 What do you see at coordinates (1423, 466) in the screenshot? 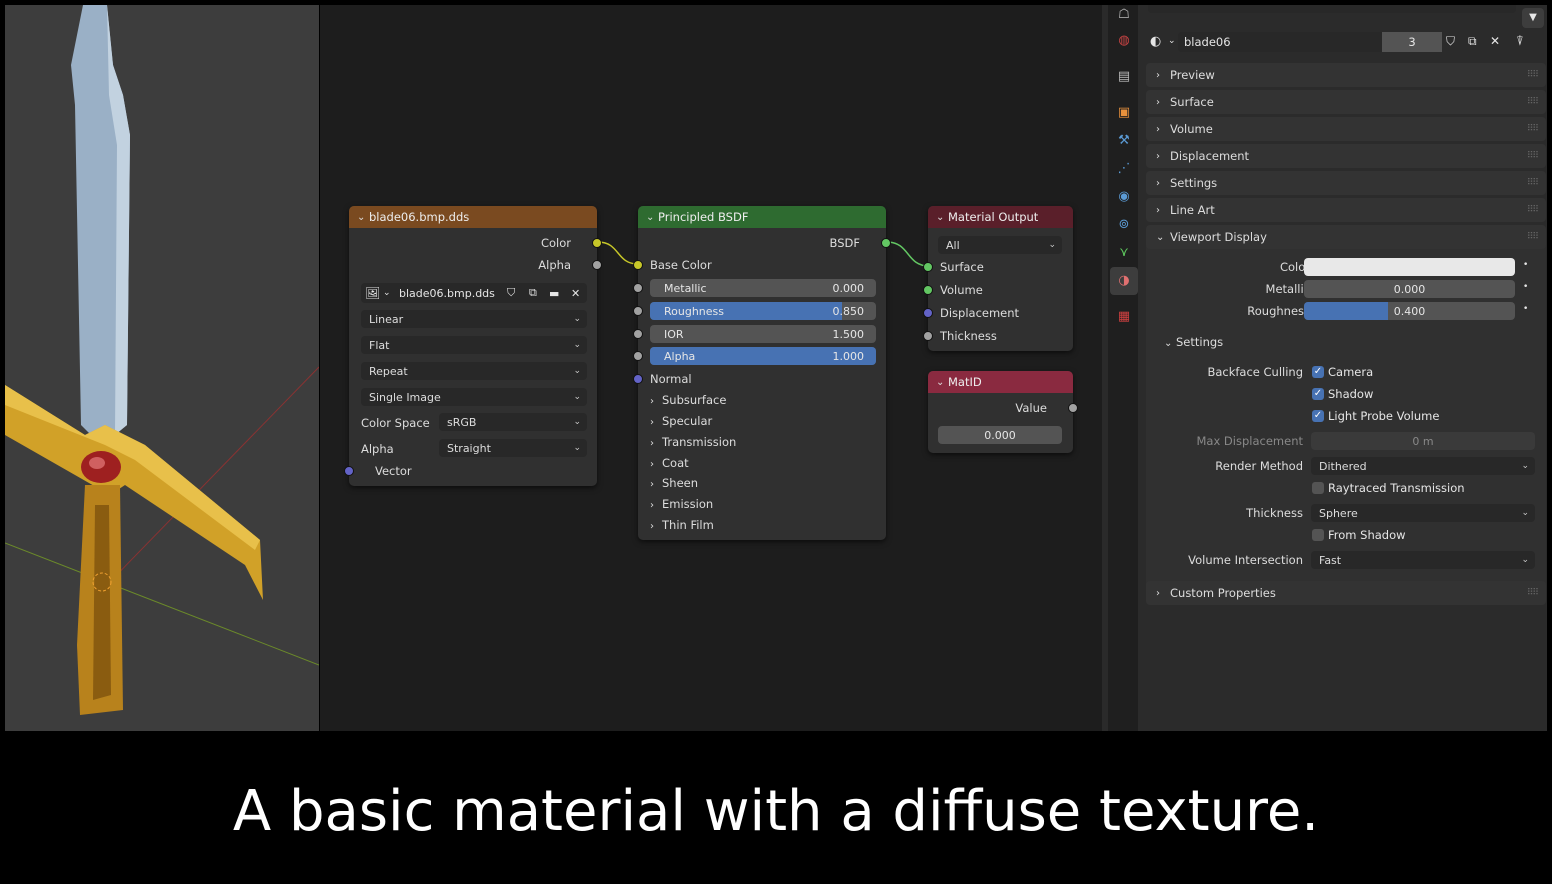
I see `render-method-dropdown: Dithered ⌄` at bounding box center [1423, 466].